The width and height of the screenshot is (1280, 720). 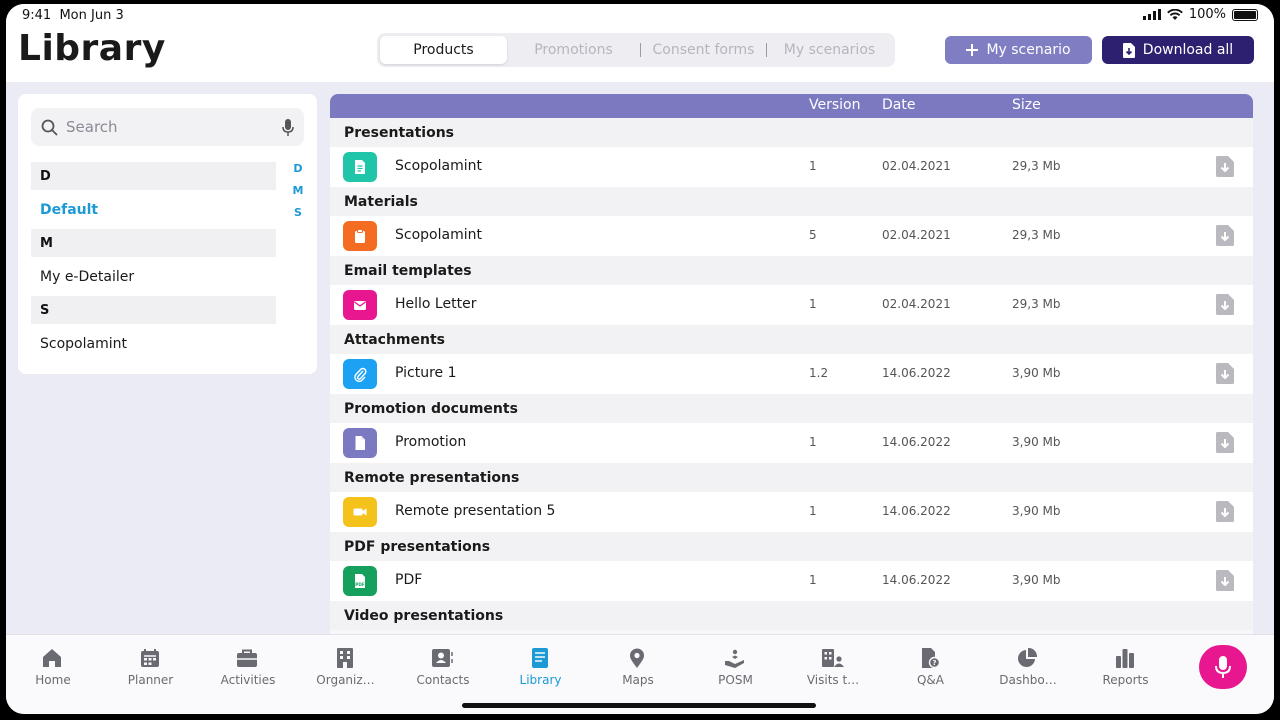 I want to click on add-scenario-button: My scenario, so click(x=1018, y=50).